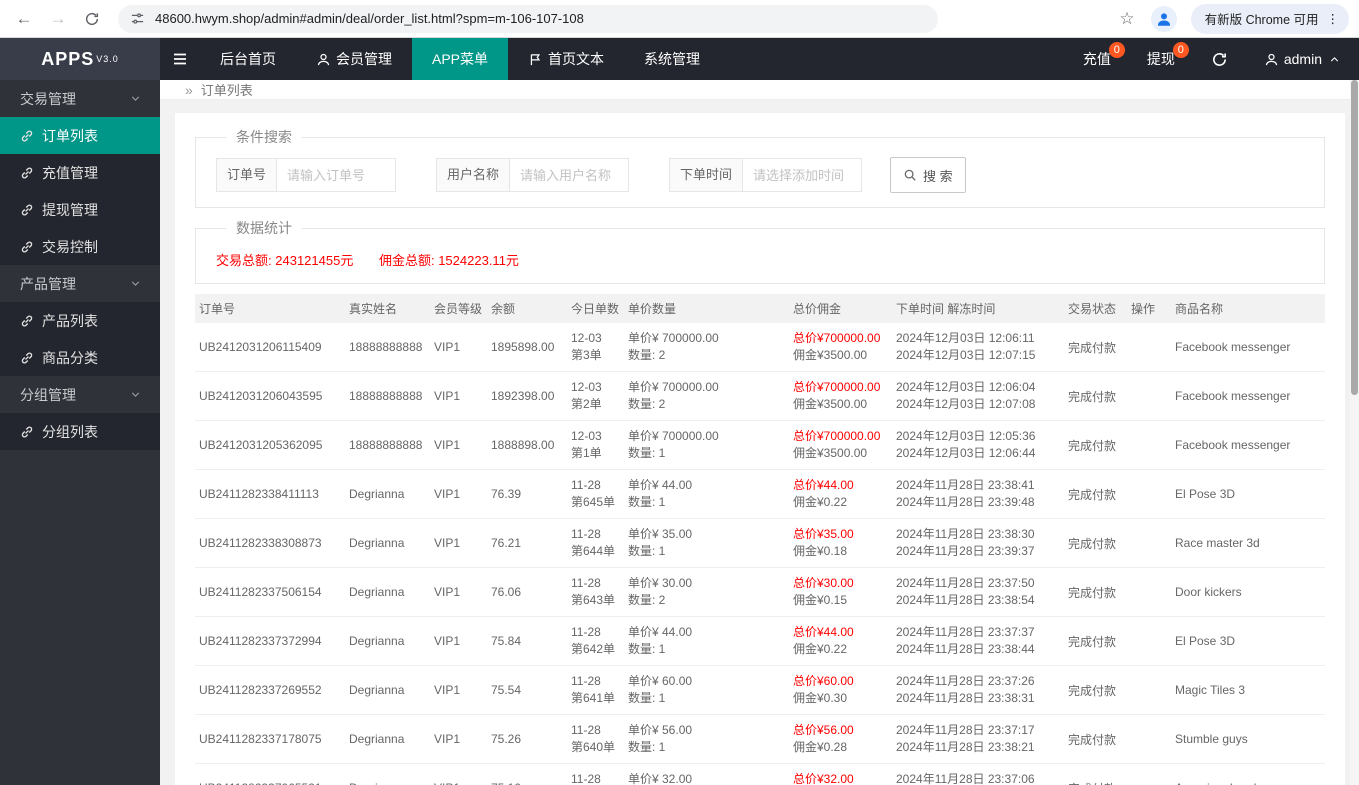  I want to click on scrollbar-thumb, so click(1354, 237).